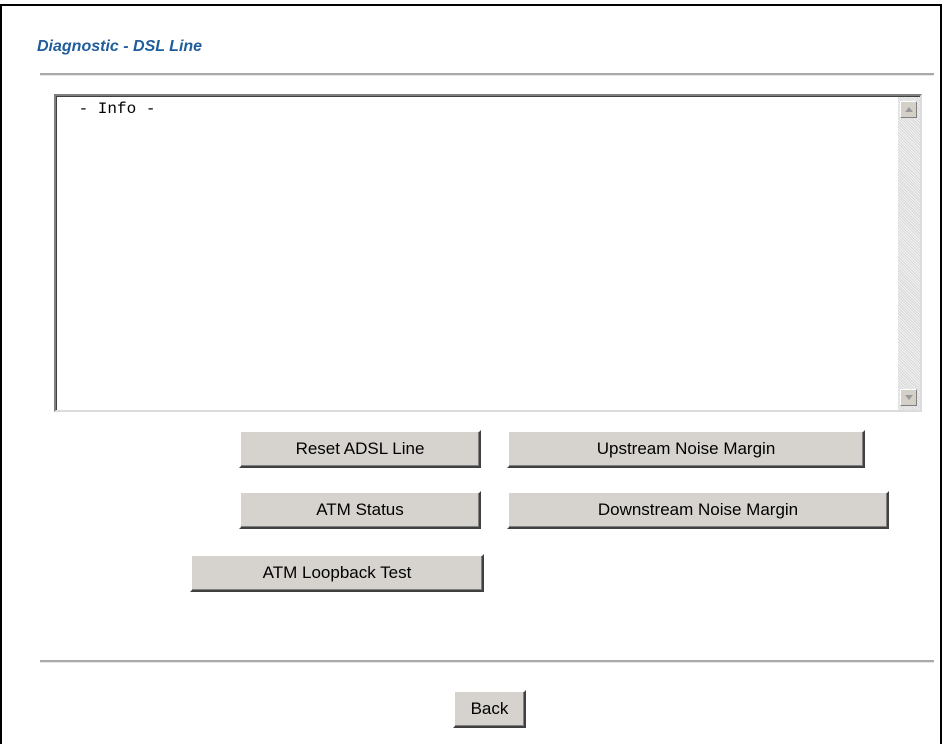 The height and width of the screenshot is (744, 946). I want to click on reset-adsl-line-button: Reset ADSL Line, so click(360, 449).